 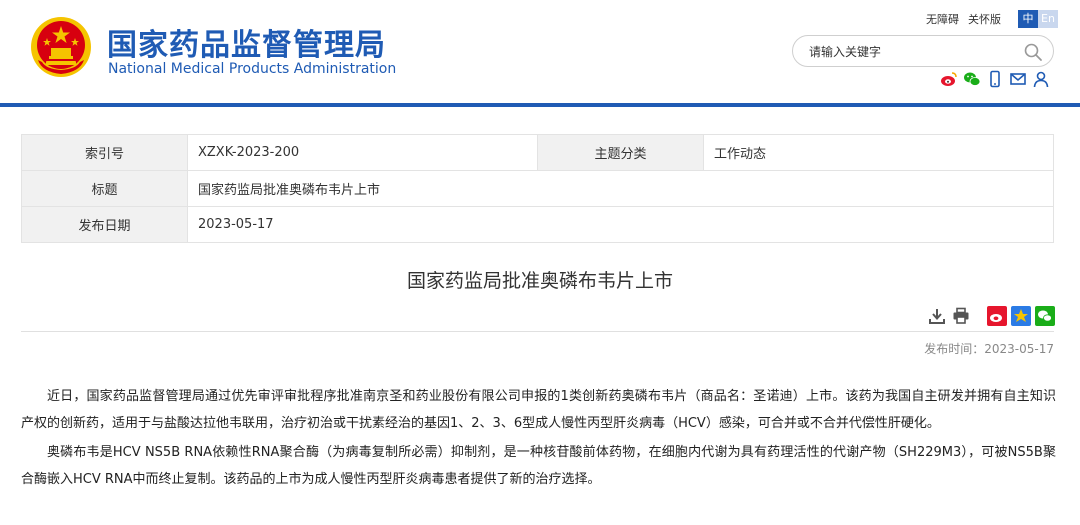 I want to click on index-label: 索引号, so click(x=104, y=152).